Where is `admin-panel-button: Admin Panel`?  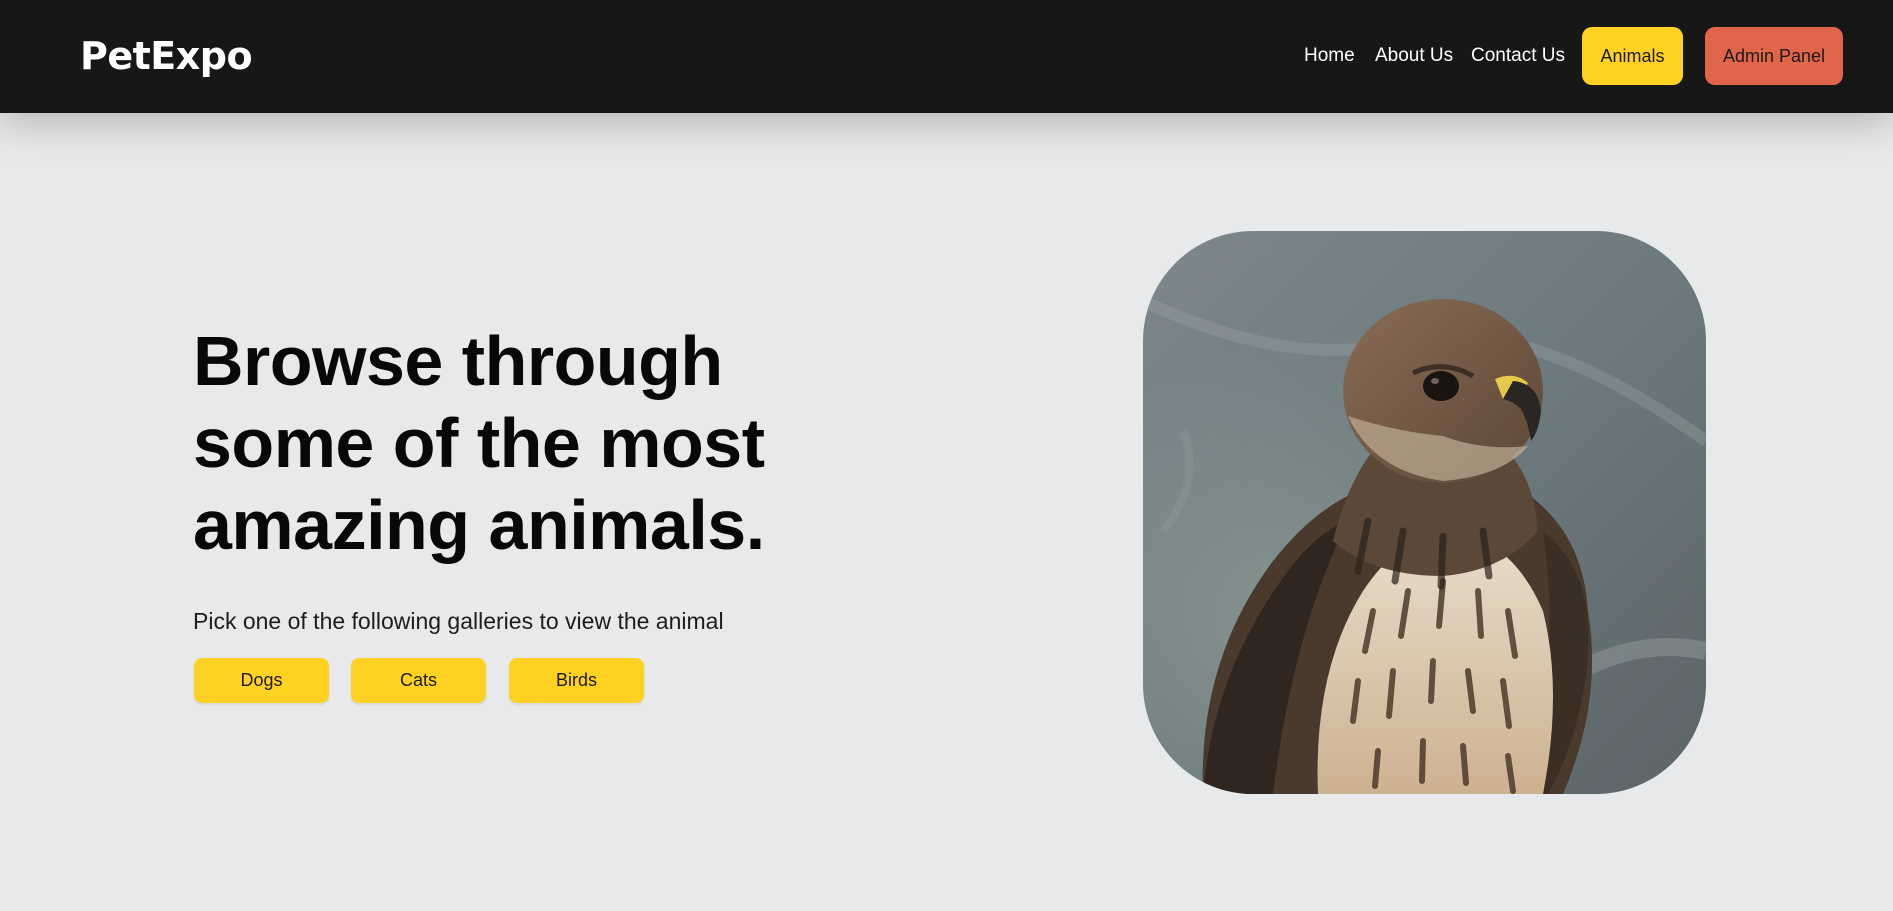
admin-panel-button: Admin Panel is located at coordinates (1774, 56).